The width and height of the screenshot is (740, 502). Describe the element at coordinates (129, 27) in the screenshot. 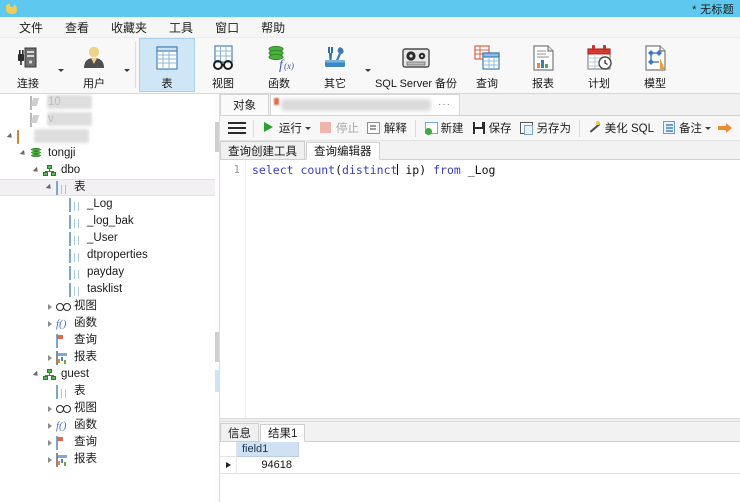

I see `menu-item-favorites: 收藏夹` at that location.